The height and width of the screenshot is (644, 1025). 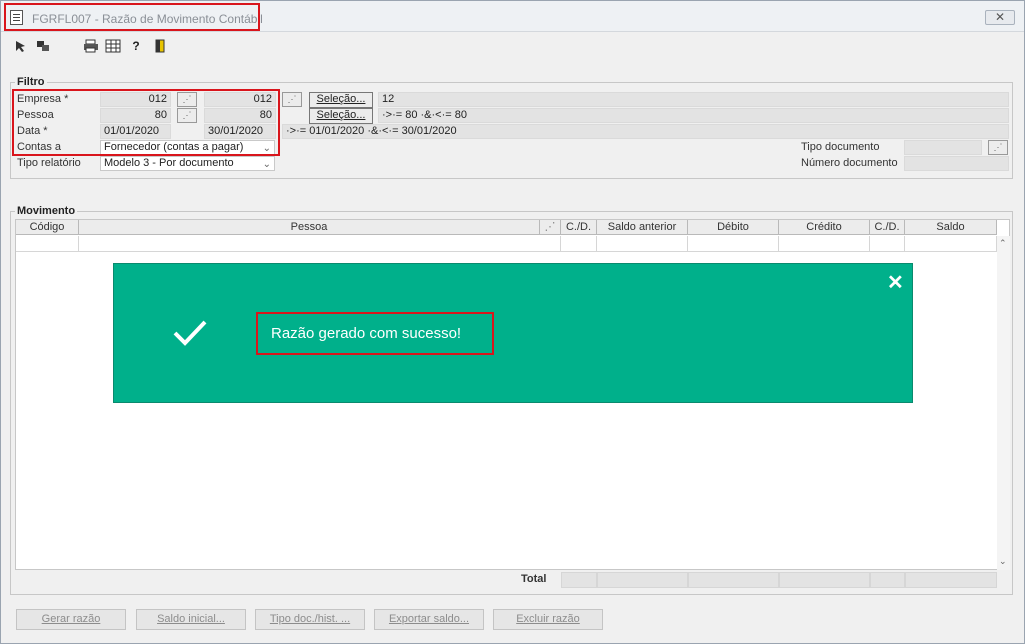 I want to click on transfer-icon, so click(x=42, y=46).